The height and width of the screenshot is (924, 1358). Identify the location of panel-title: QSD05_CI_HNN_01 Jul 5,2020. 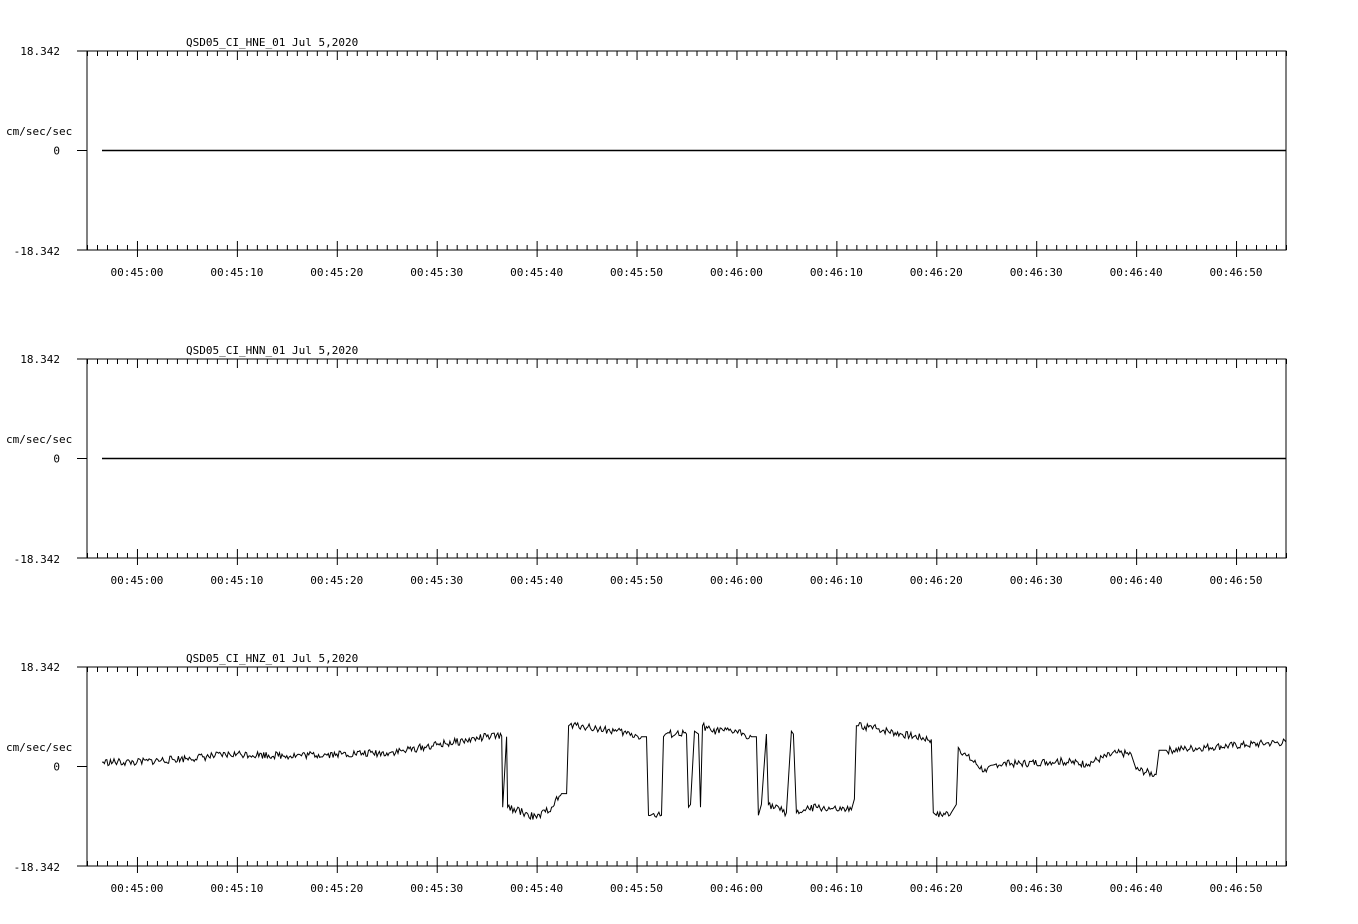
(272, 350).